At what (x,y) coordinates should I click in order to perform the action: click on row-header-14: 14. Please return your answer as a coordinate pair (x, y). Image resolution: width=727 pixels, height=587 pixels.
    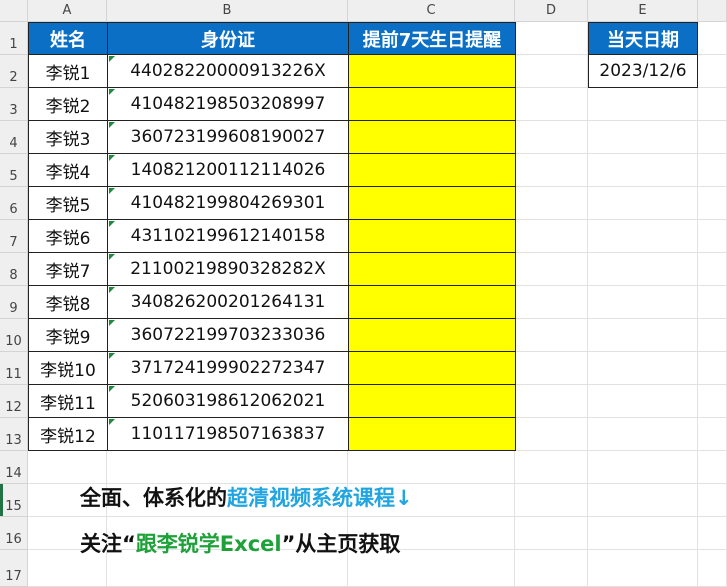
    Looking at the image, I should click on (14, 467).